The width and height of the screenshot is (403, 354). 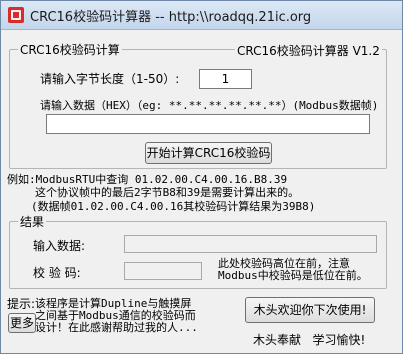 I want to click on length-label: 请输入字节长度（1-50）:, so click(x=110, y=79).